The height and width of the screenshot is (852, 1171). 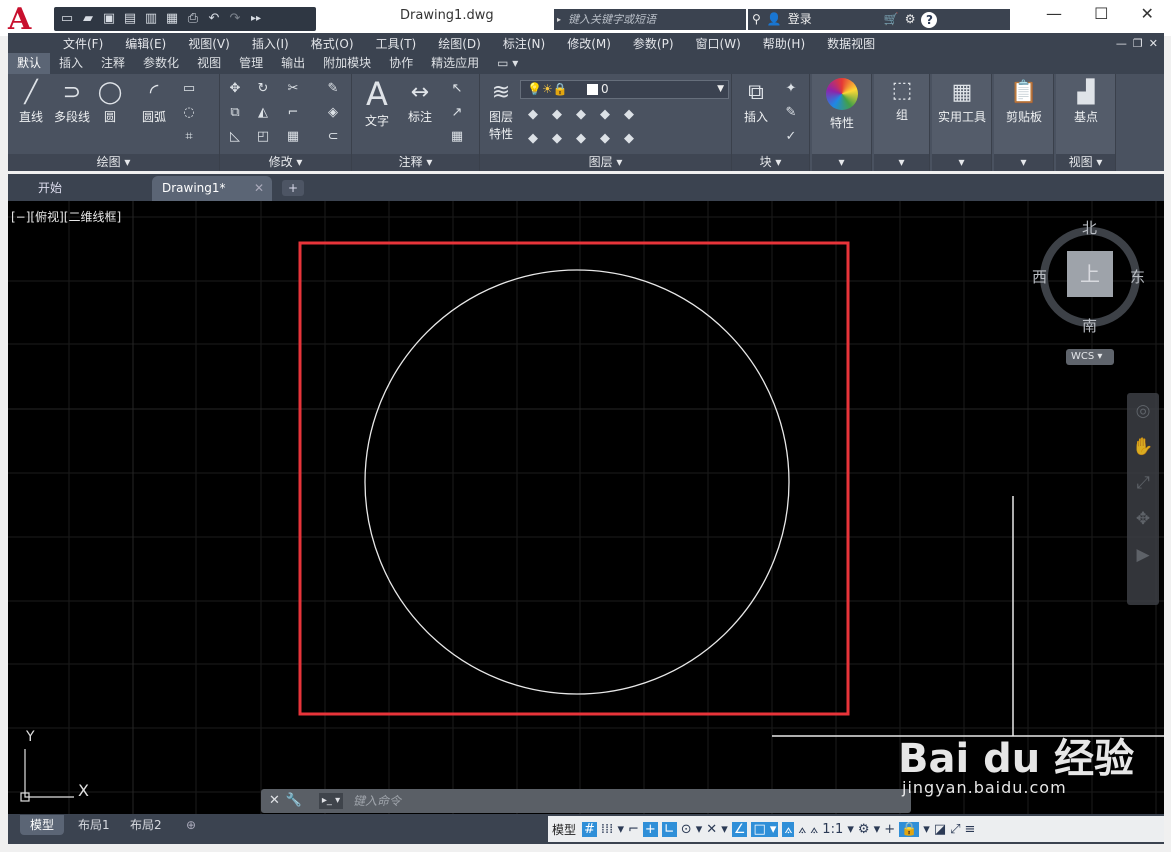 What do you see at coordinates (333, 89) in the screenshot?
I see `erase-icon: ✎` at bounding box center [333, 89].